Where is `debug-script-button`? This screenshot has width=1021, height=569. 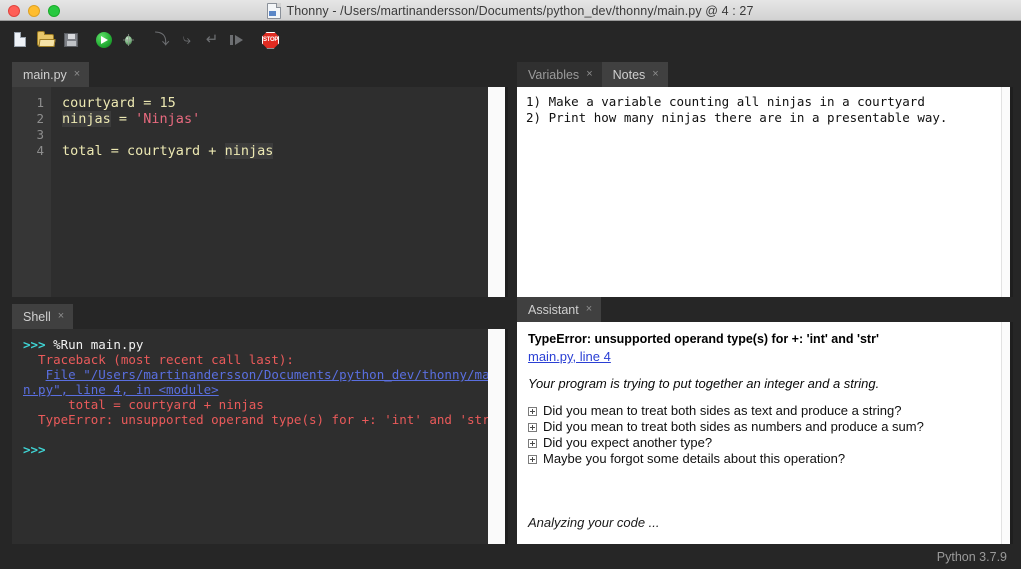
debug-script-button is located at coordinates (129, 40).